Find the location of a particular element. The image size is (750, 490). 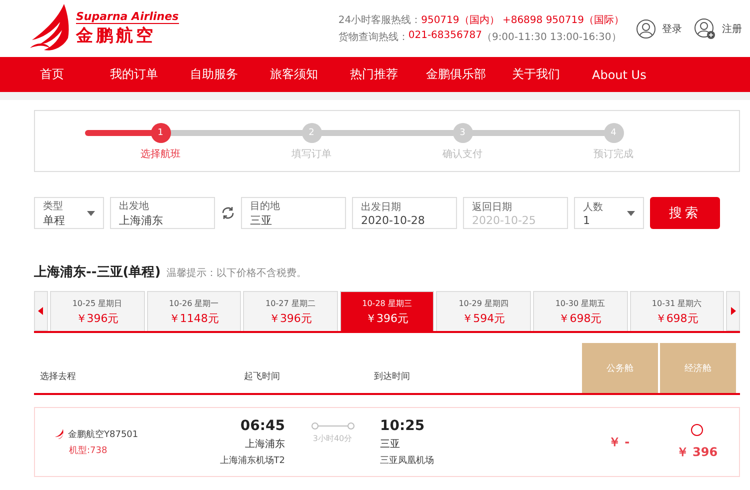

select-field: 类型 单程 is located at coordinates (69, 213).